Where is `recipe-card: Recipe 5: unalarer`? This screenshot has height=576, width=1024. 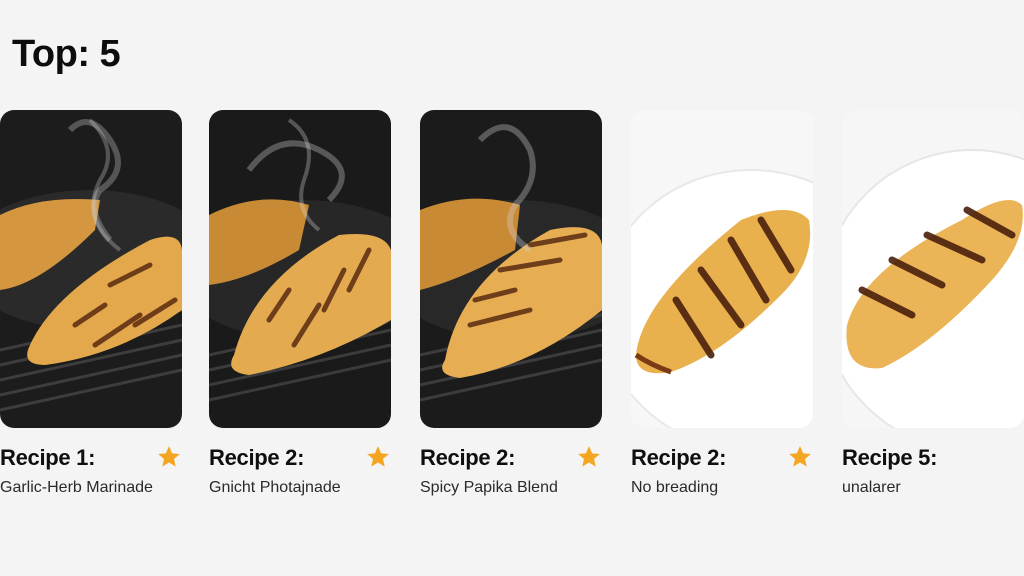 recipe-card: Recipe 5: unalarer is located at coordinates (933, 303).